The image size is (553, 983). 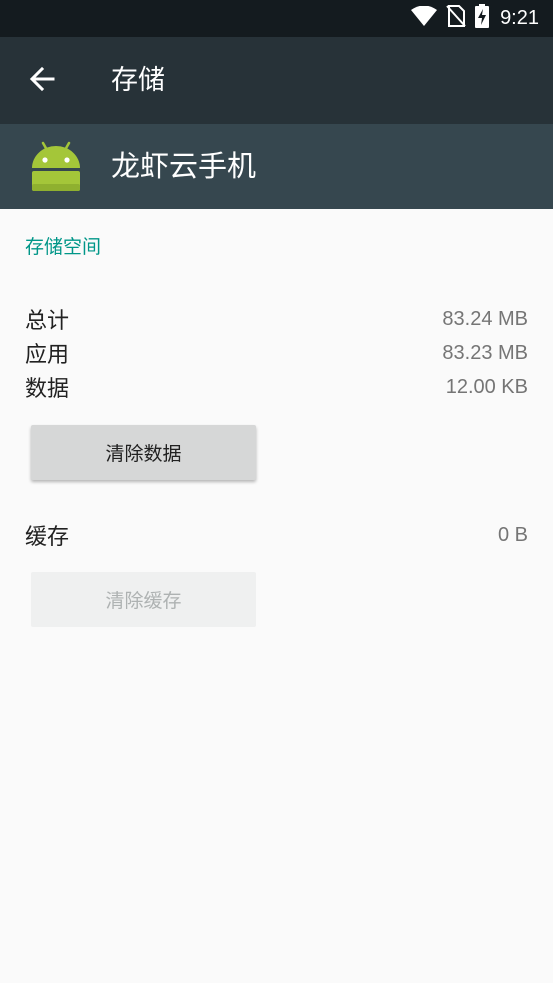 What do you see at coordinates (184, 166) in the screenshot?
I see `app-name: 龙虾云手机` at bounding box center [184, 166].